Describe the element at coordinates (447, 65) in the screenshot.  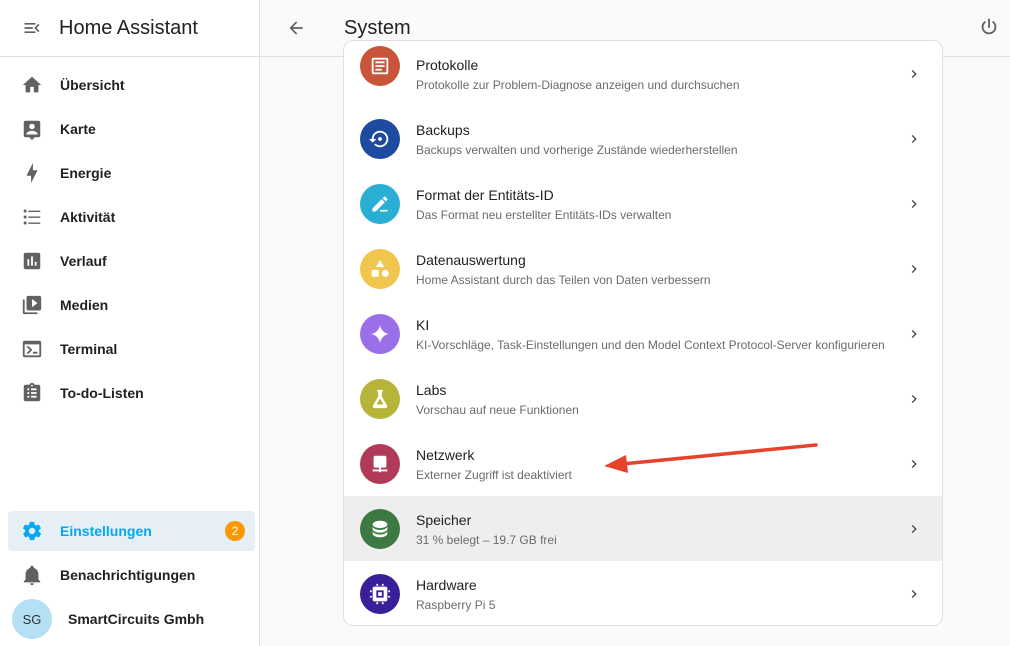
I see `row-title: Protokolle` at that location.